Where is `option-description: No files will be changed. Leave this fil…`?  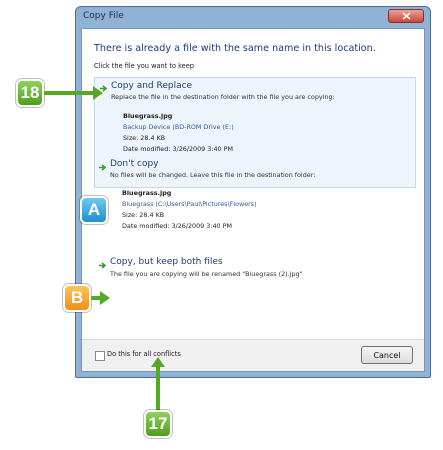 option-description: No files will be changed. Leave this fil… is located at coordinates (213, 175).